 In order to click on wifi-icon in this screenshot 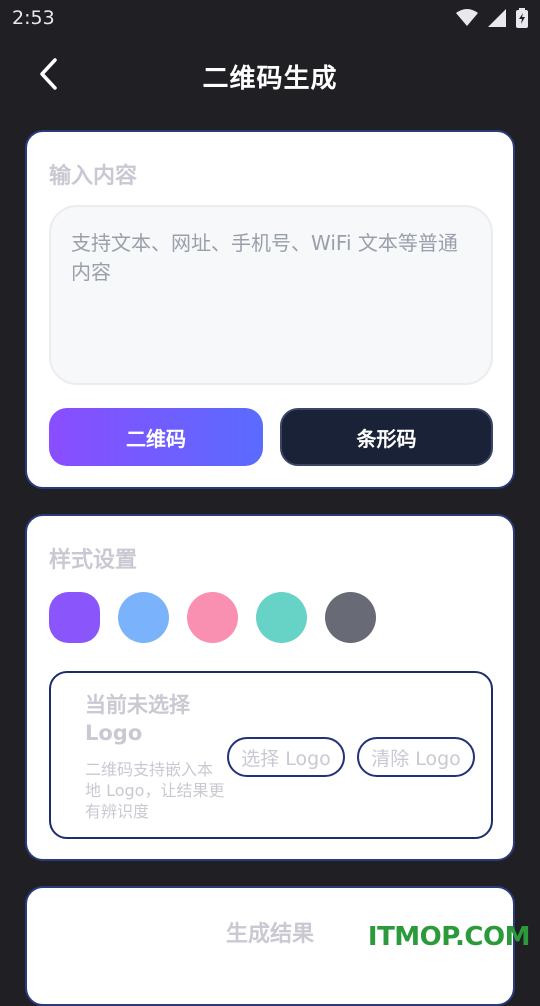, I will do `click(467, 20)`.